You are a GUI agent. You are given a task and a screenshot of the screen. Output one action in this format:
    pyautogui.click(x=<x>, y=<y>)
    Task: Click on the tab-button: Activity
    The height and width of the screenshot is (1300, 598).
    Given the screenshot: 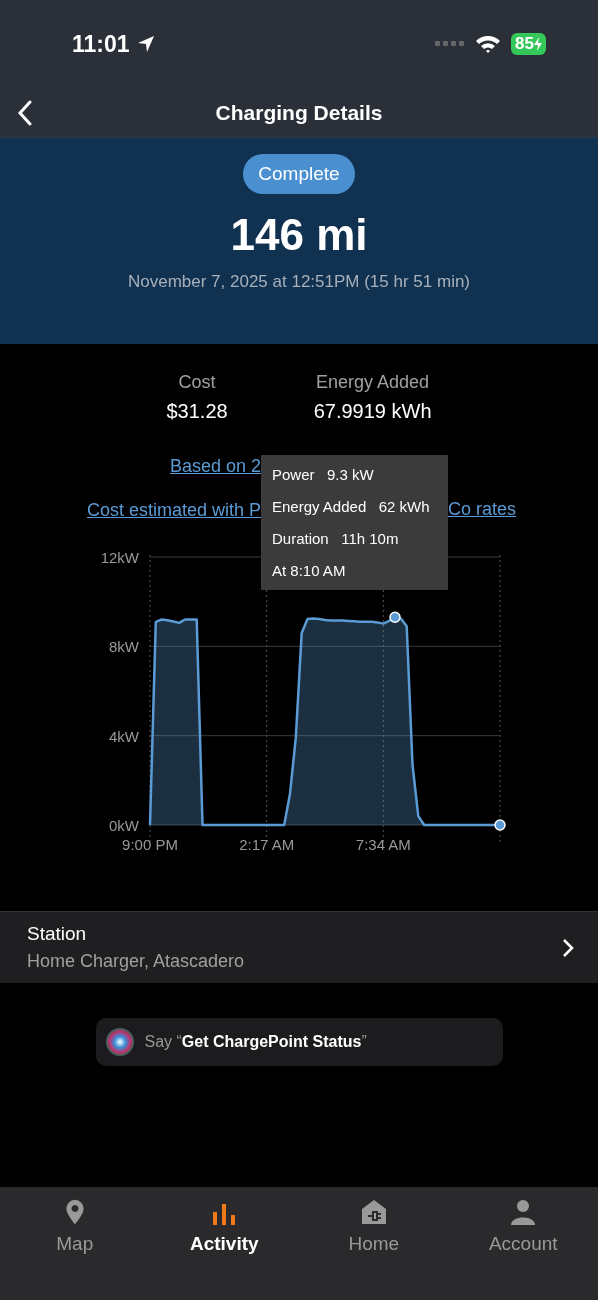 What is the action you would take?
    pyautogui.click(x=224, y=1227)
    